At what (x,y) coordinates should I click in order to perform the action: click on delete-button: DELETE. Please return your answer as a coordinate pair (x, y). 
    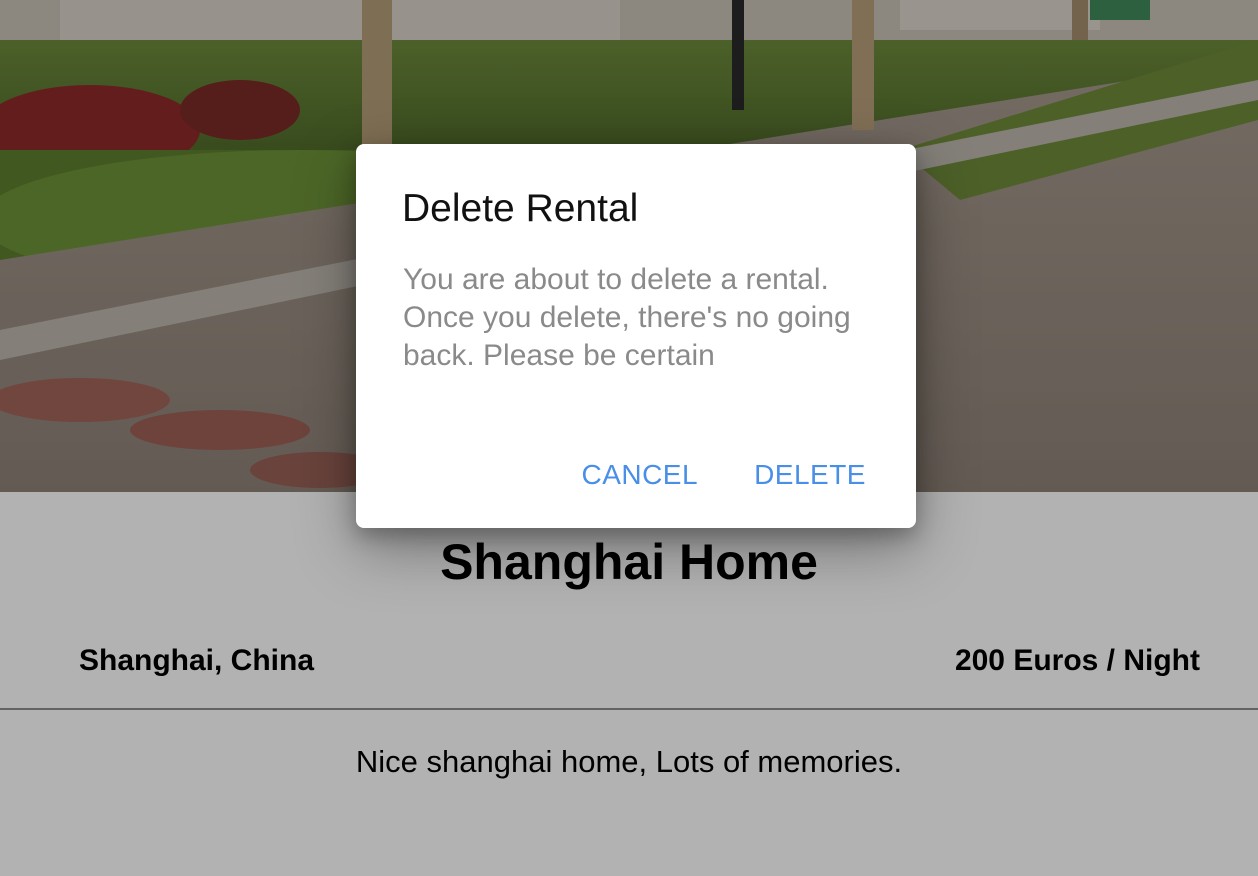
    Looking at the image, I should click on (810, 475).